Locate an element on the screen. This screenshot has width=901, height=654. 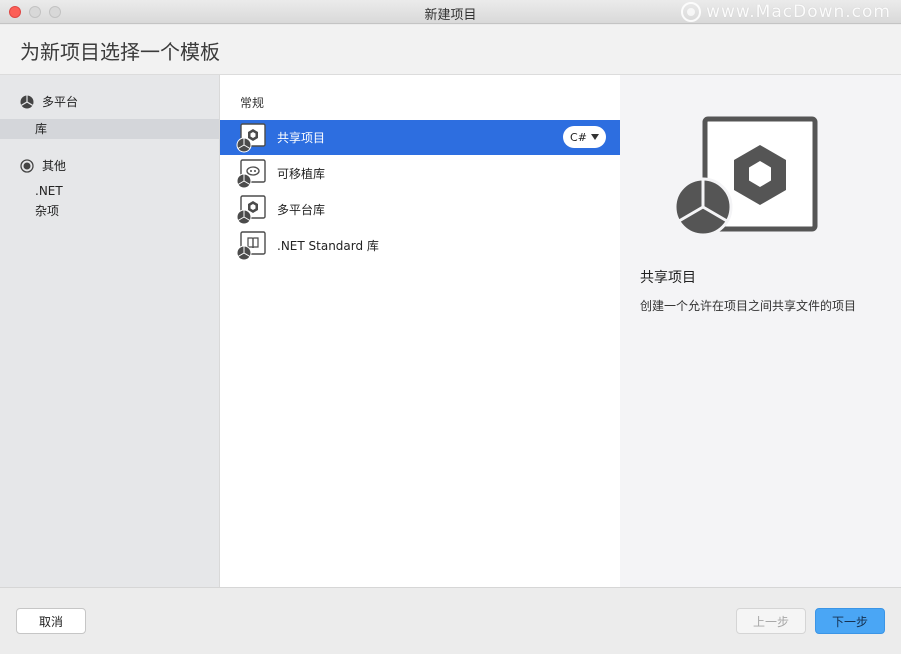
sidebar-item-misc: 杂项 is located at coordinates (109, 211).